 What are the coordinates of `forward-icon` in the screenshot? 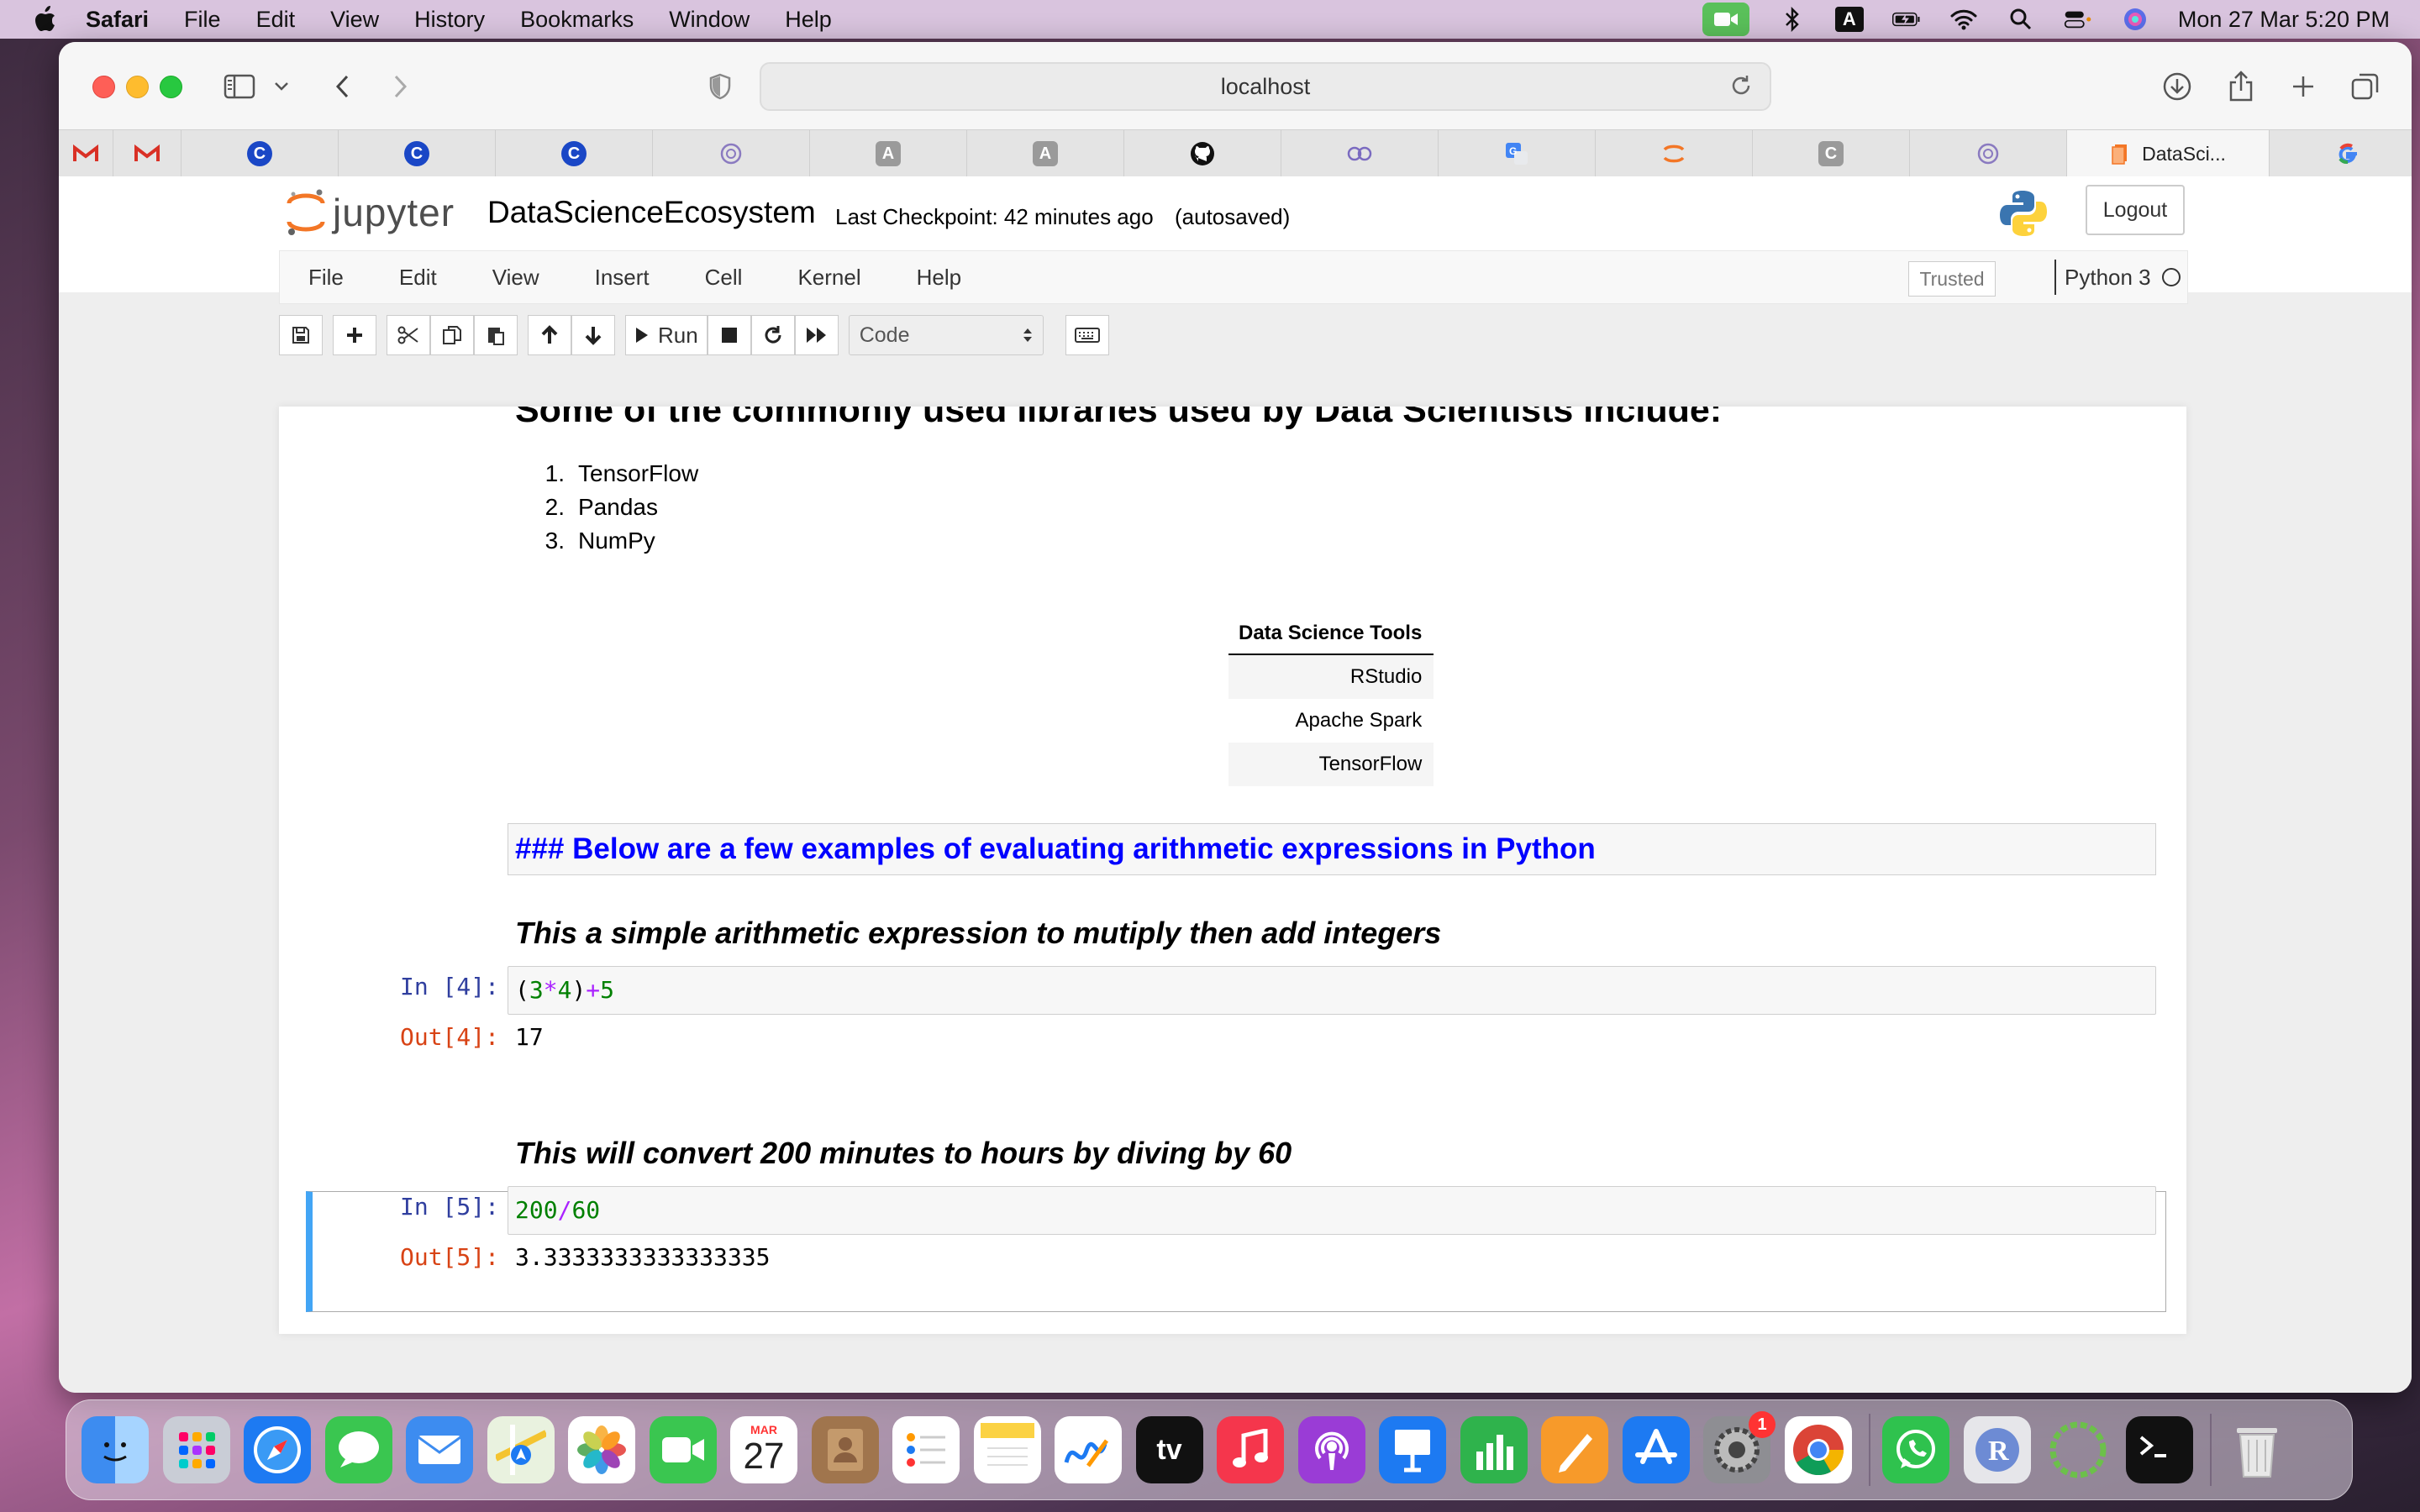 It's located at (400, 86).